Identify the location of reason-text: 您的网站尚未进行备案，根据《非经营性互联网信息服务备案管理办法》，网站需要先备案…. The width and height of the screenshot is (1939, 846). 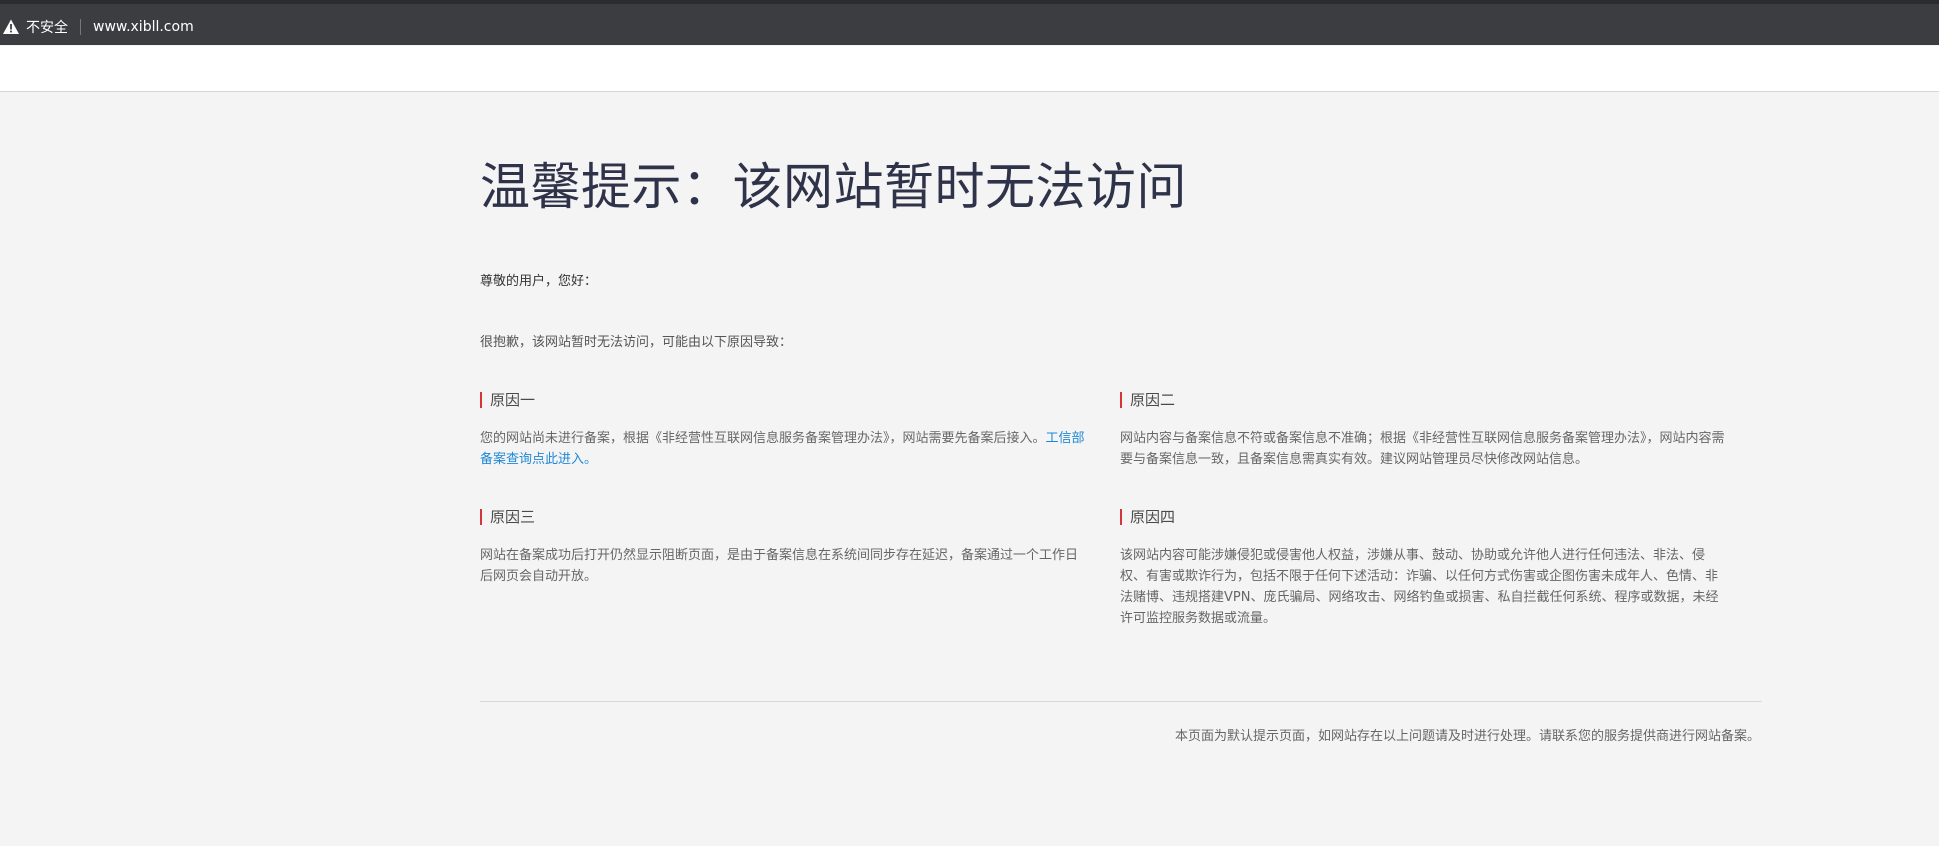
(763, 438).